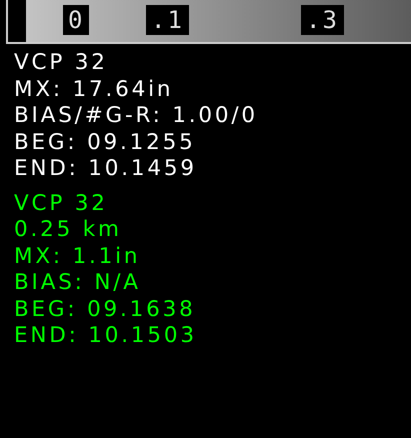  Describe the element at coordinates (105, 143) in the screenshot. I see `info-text: BEG: 09.1255` at that location.